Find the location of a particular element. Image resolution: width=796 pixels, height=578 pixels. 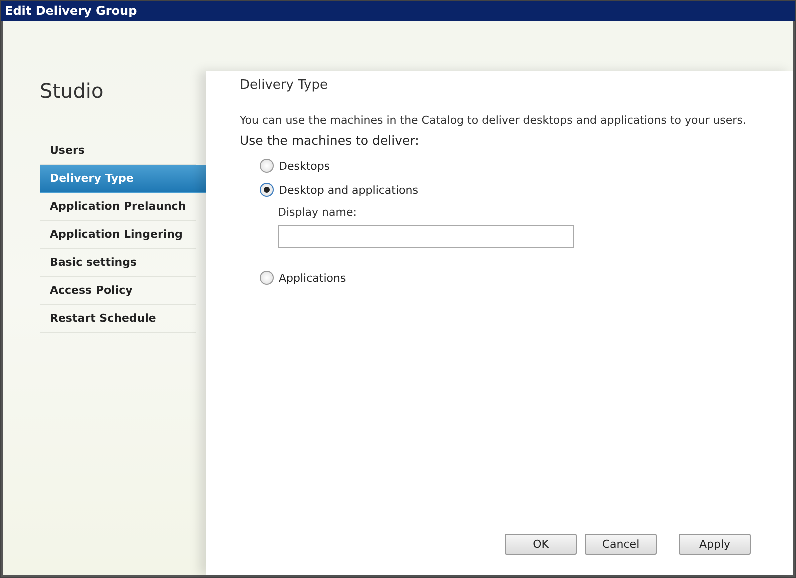

input-field is located at coordinates (426, 236).